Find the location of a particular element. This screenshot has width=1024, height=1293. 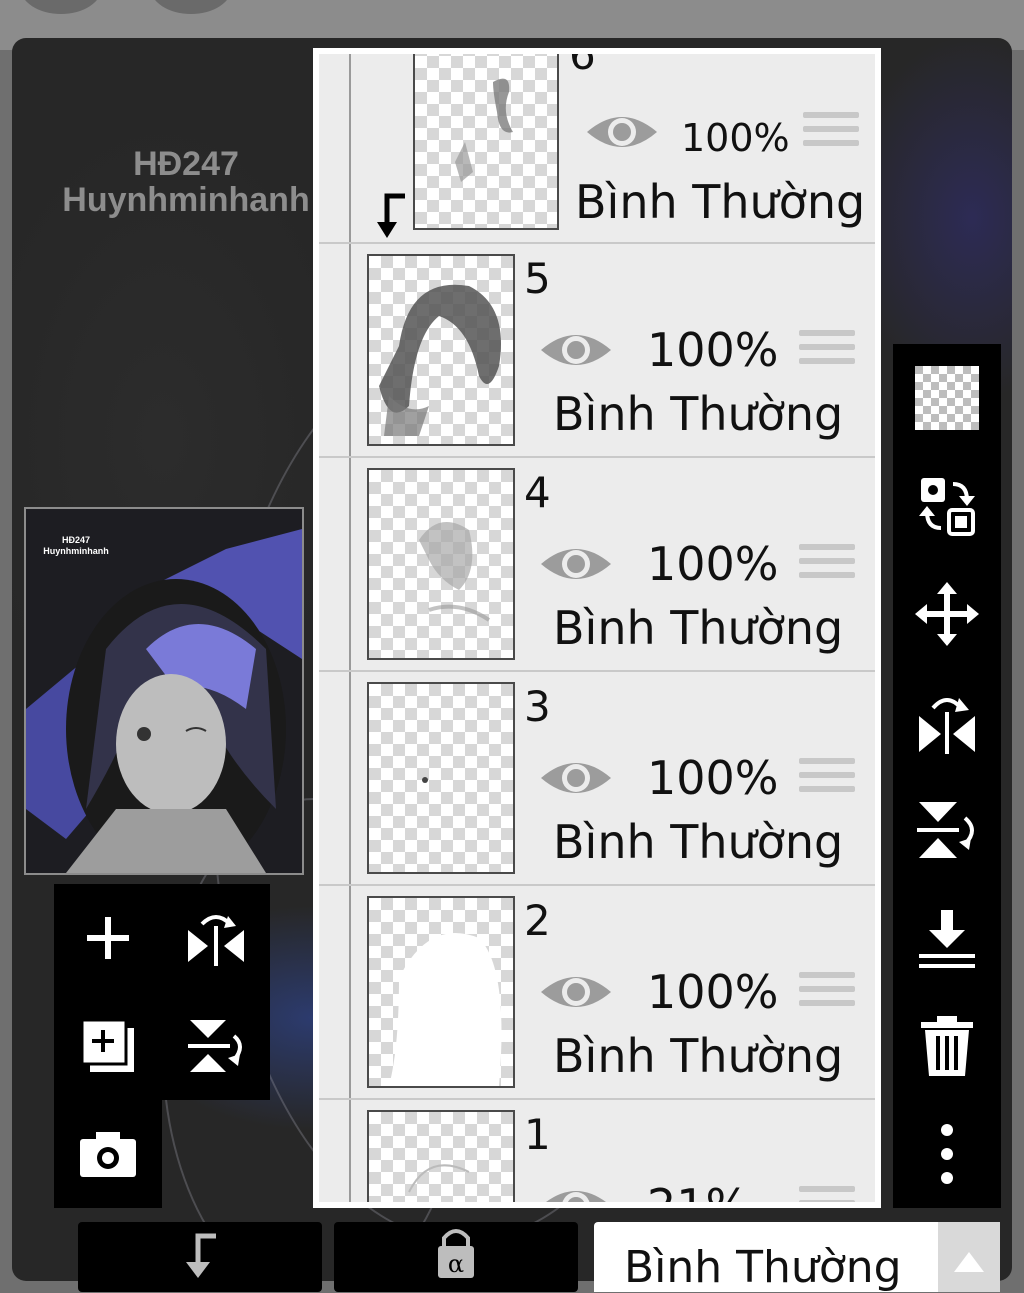

thumbnail-watermark-line1: HĐ247 is located at coordinates (75, 540).